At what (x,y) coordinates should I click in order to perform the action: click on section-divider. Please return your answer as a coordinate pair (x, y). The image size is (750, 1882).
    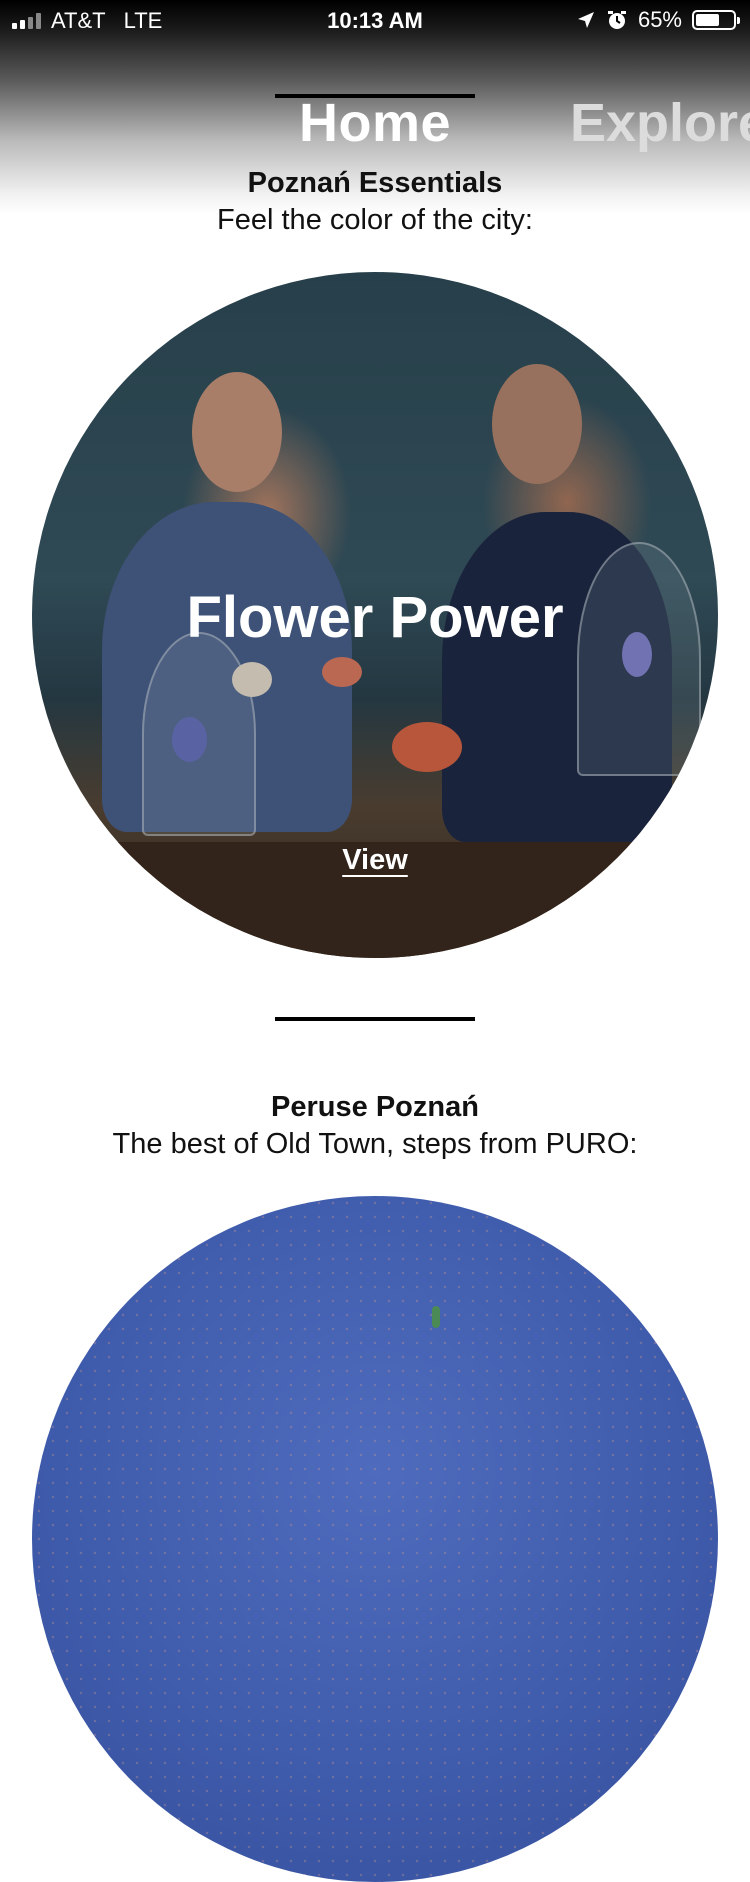
    Looking at the image, I should click on (375, 1019).